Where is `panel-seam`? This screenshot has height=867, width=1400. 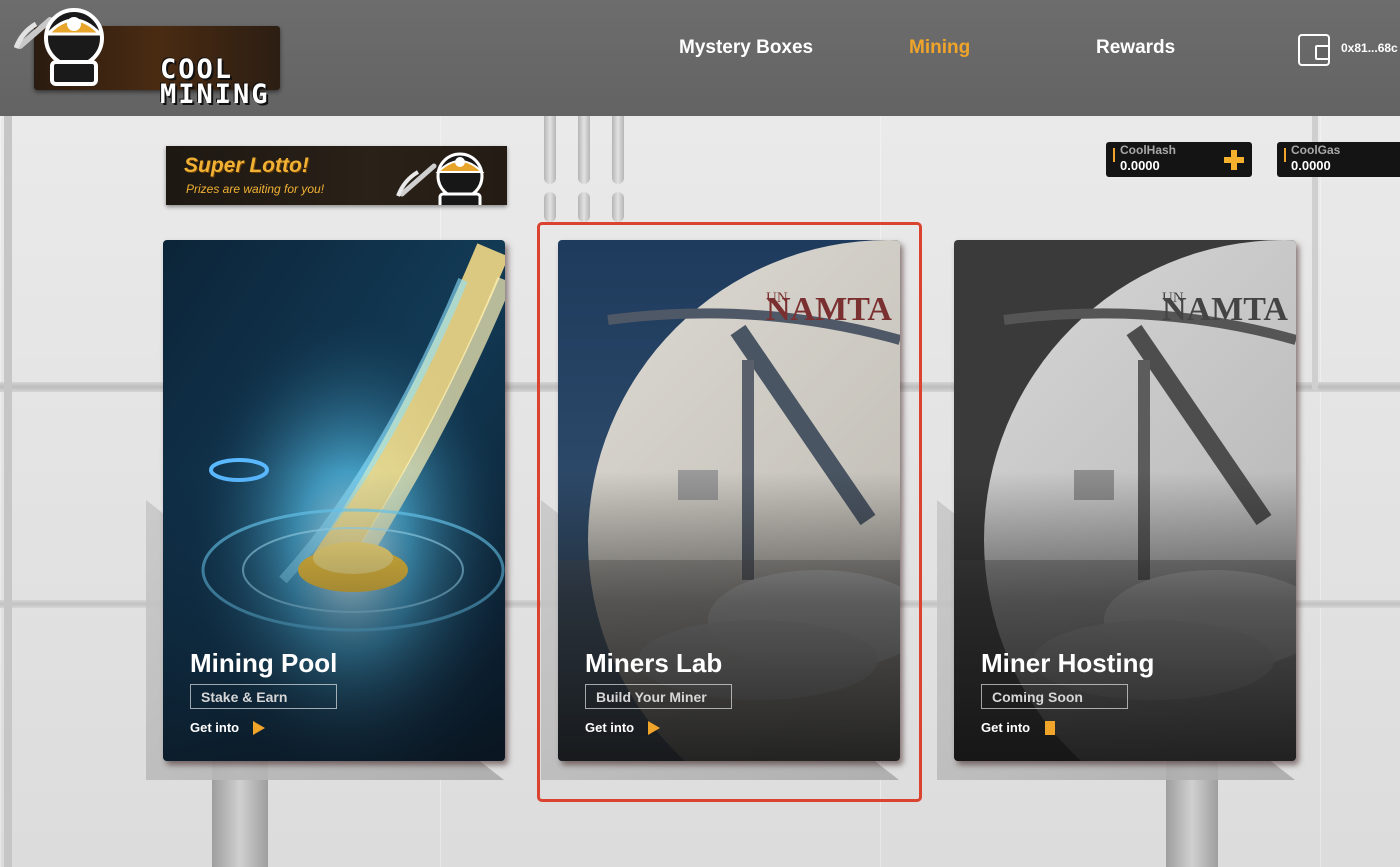 panel-seam is located at coordinates (8, 488).